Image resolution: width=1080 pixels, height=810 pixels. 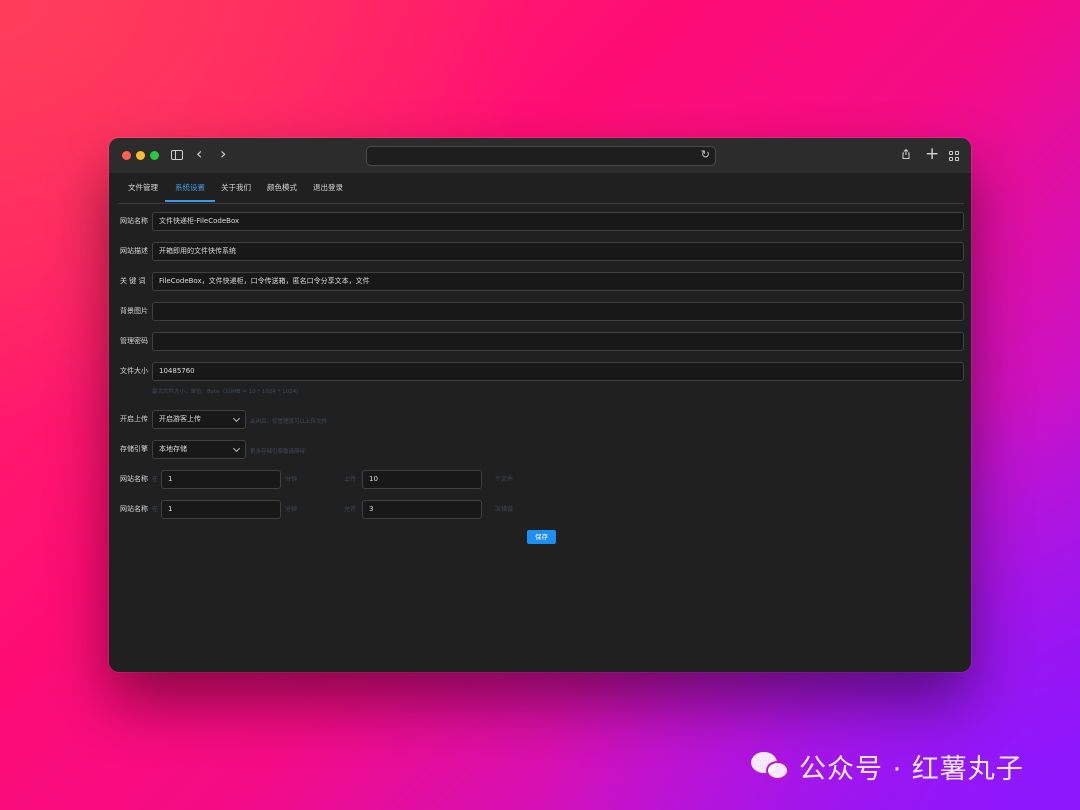 I want to click on storage-hint: 更多存储引擎敬请期待, so click(x=278, y=452).